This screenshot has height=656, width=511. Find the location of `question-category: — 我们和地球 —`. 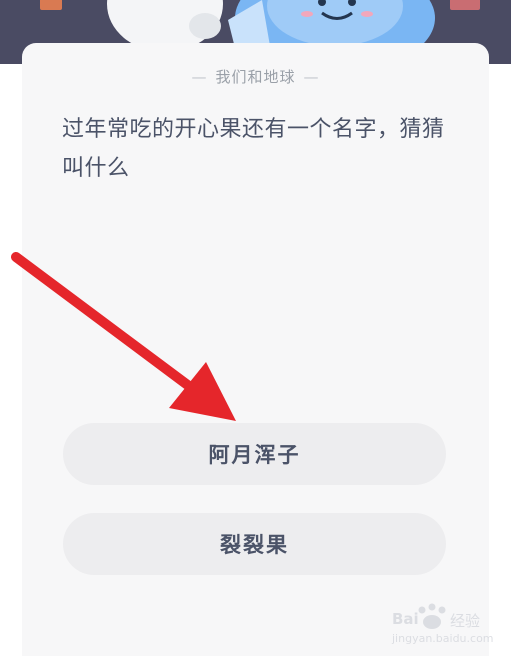

question-category: — 我们和地球 — is located at coordinates (255, 76).